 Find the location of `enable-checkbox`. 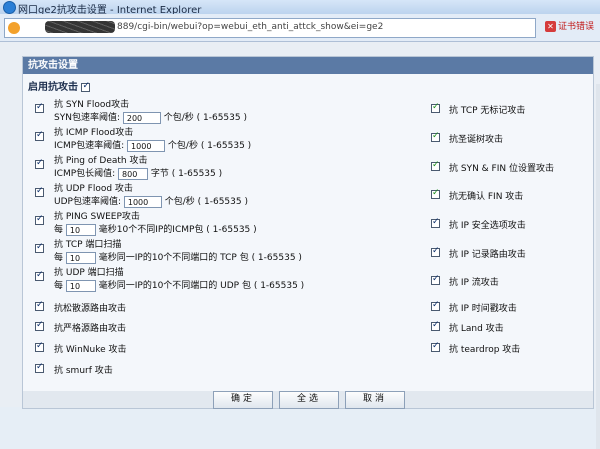

enable-checkbox is located at coordinates (86, 86).